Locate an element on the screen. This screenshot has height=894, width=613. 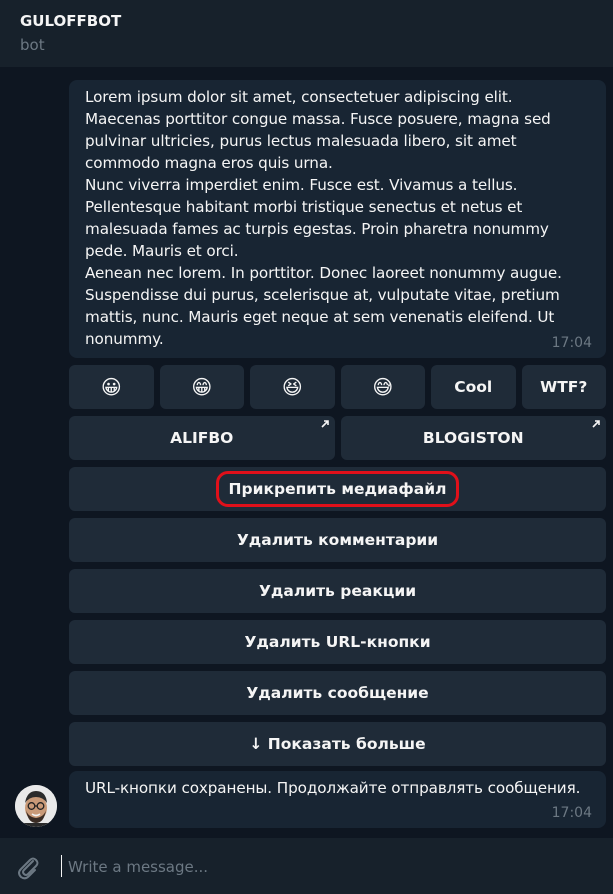
action-button-label: Удалить URL-кнопки is located at coordinates (337, 642).